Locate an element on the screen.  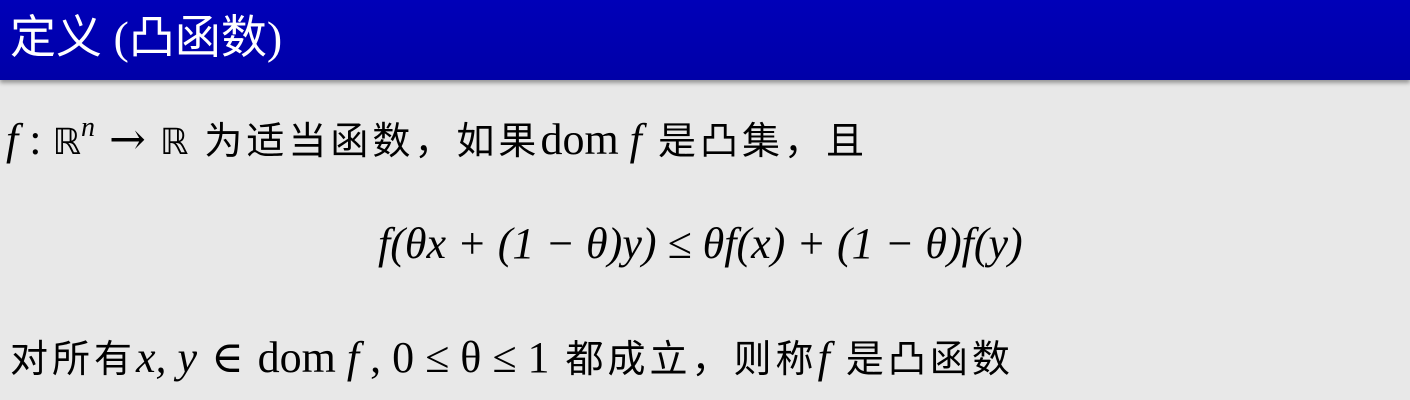
convexity-inequality: f(θx + (1 − θ)y) ≤ θf(x) + (1 − θ)f(y) is located at coordinates (700, 243).